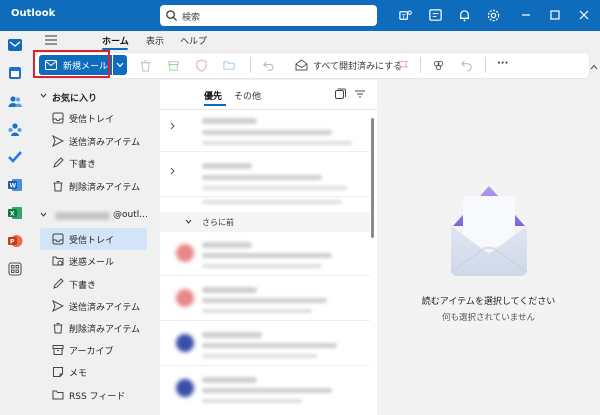  Describe the element at coordinates (105, 330) in the screenshot. I see `folder-label: 削除済みアイテム` at that location.